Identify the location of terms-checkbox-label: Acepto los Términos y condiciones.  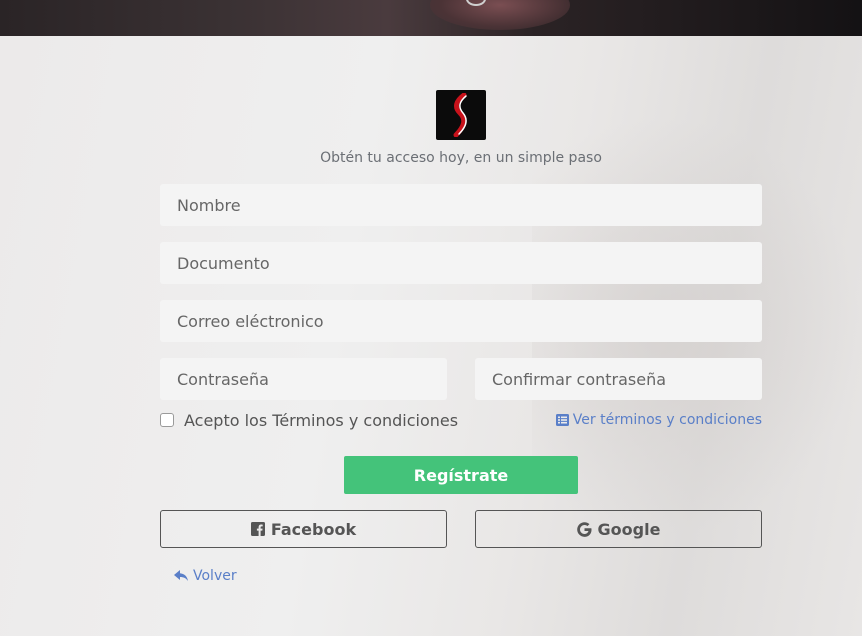
(321, 420).